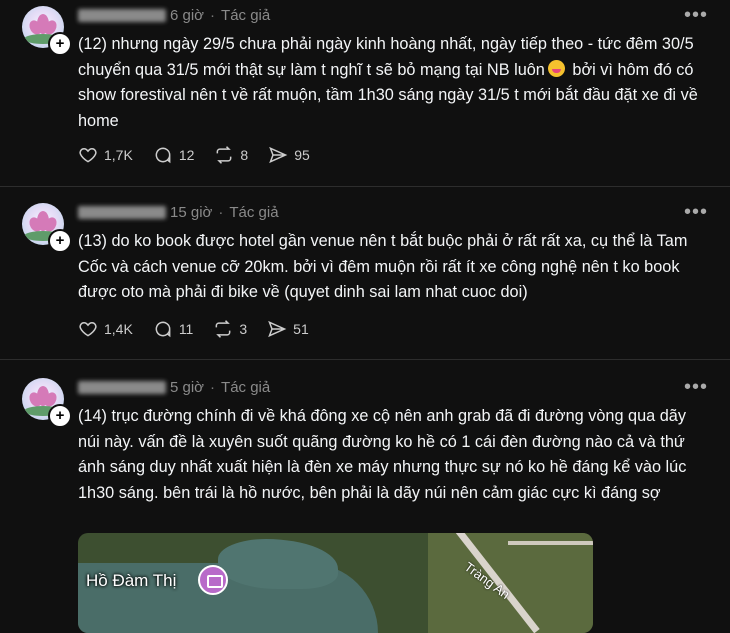 The image size is (730, 633). I want to click on grinning-emoji-icon, so click(556, 68).